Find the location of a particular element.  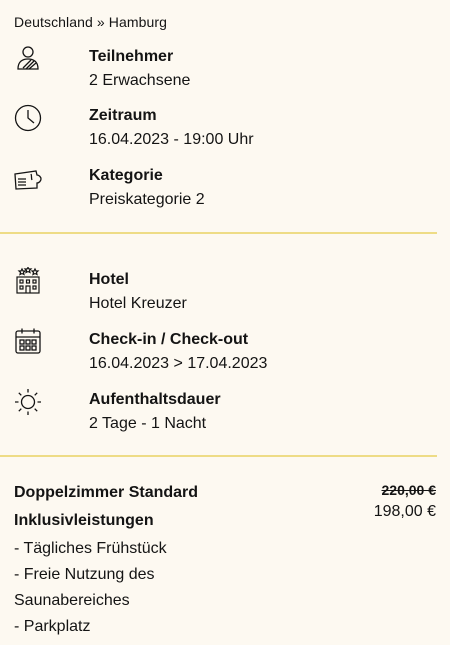

category-row: Kategorie Preiskategorie 2 is located at coordinates (225, 188).